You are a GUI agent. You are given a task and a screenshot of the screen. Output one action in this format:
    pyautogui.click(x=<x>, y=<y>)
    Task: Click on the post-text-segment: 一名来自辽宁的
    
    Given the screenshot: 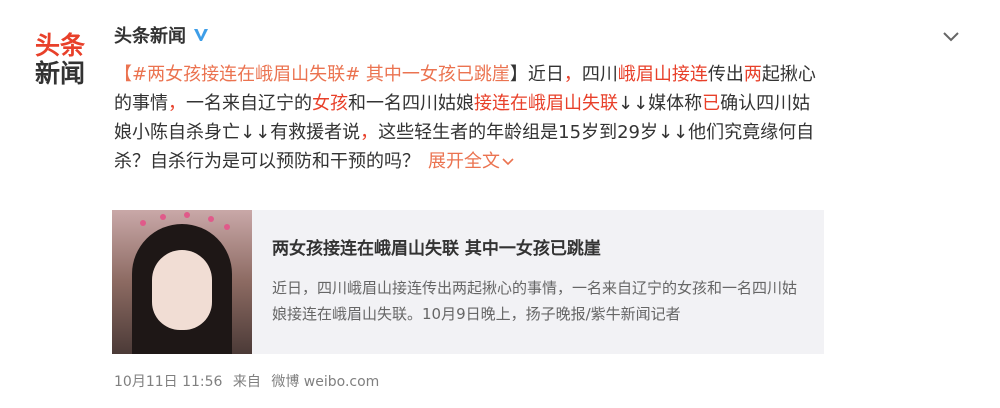 What is the action you would take?
    pyautogui.click(x=249, y=103)
    